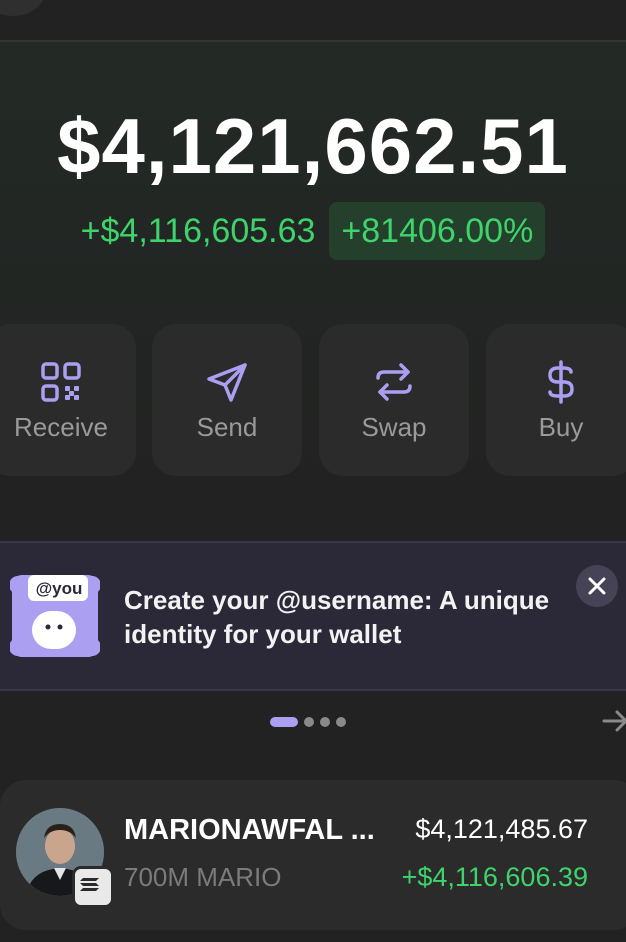  I want to click on send-label: Send, so click(227, 427).